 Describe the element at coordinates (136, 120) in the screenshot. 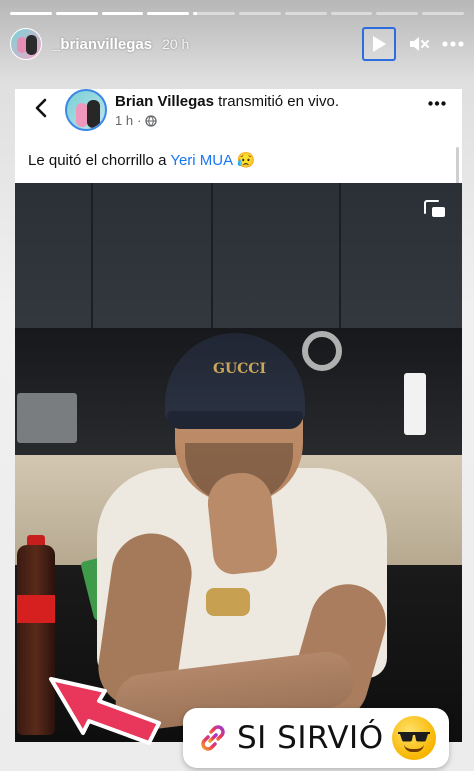

I see `post-meta: 1 h ·` at that location.